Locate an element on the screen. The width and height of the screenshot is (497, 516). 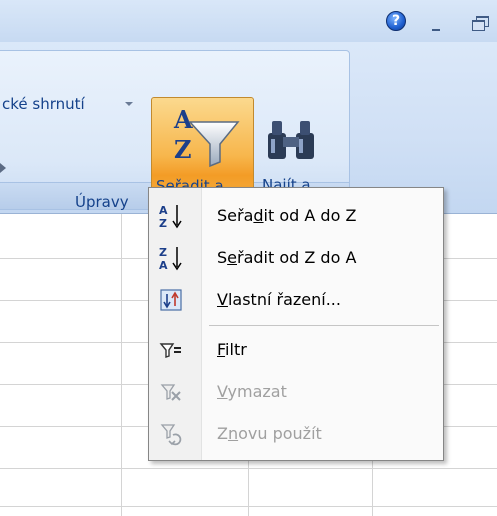
sort-filter-icon: A Z is located at coordinates (206, 136).